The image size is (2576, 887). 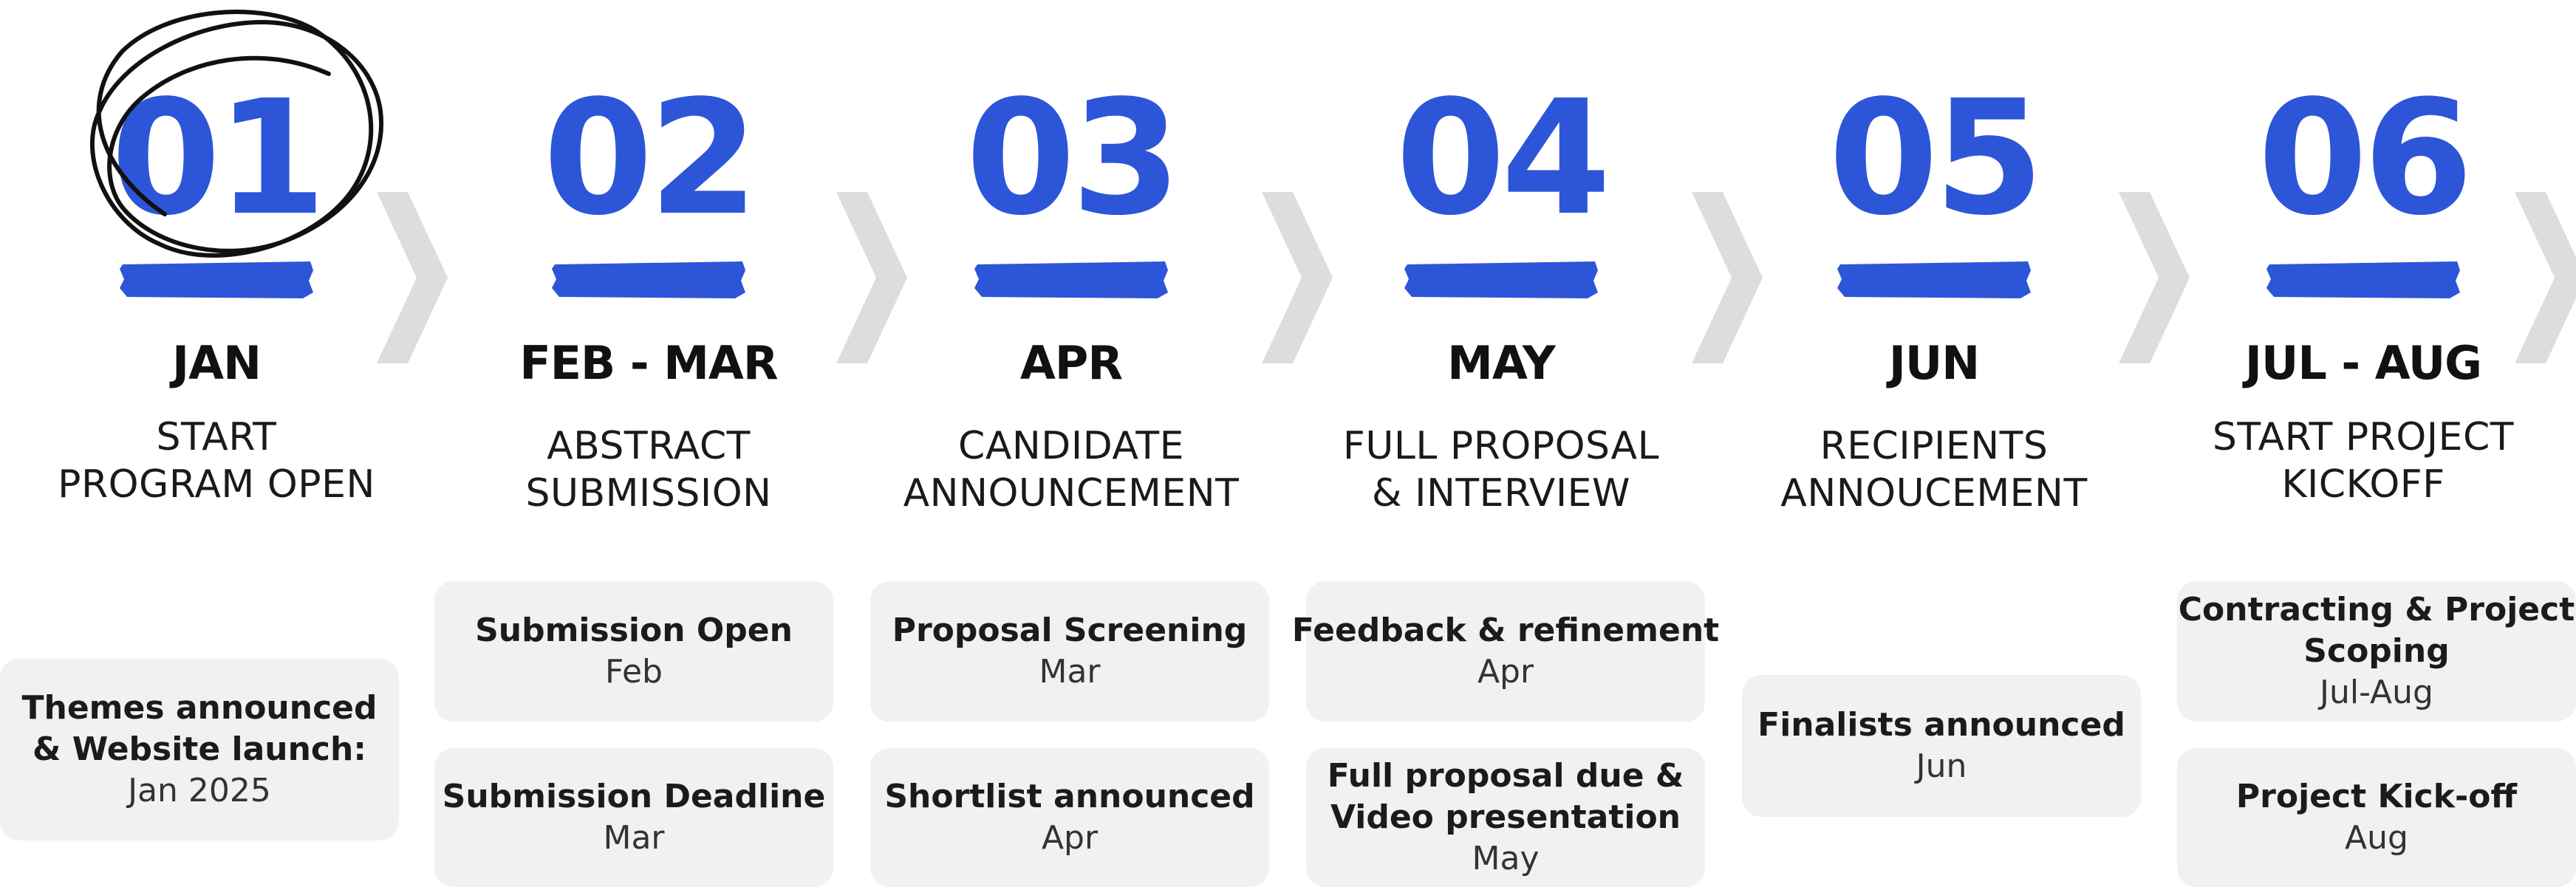 I want to click on scribble-circle-icon, so click(x=237, y=134).